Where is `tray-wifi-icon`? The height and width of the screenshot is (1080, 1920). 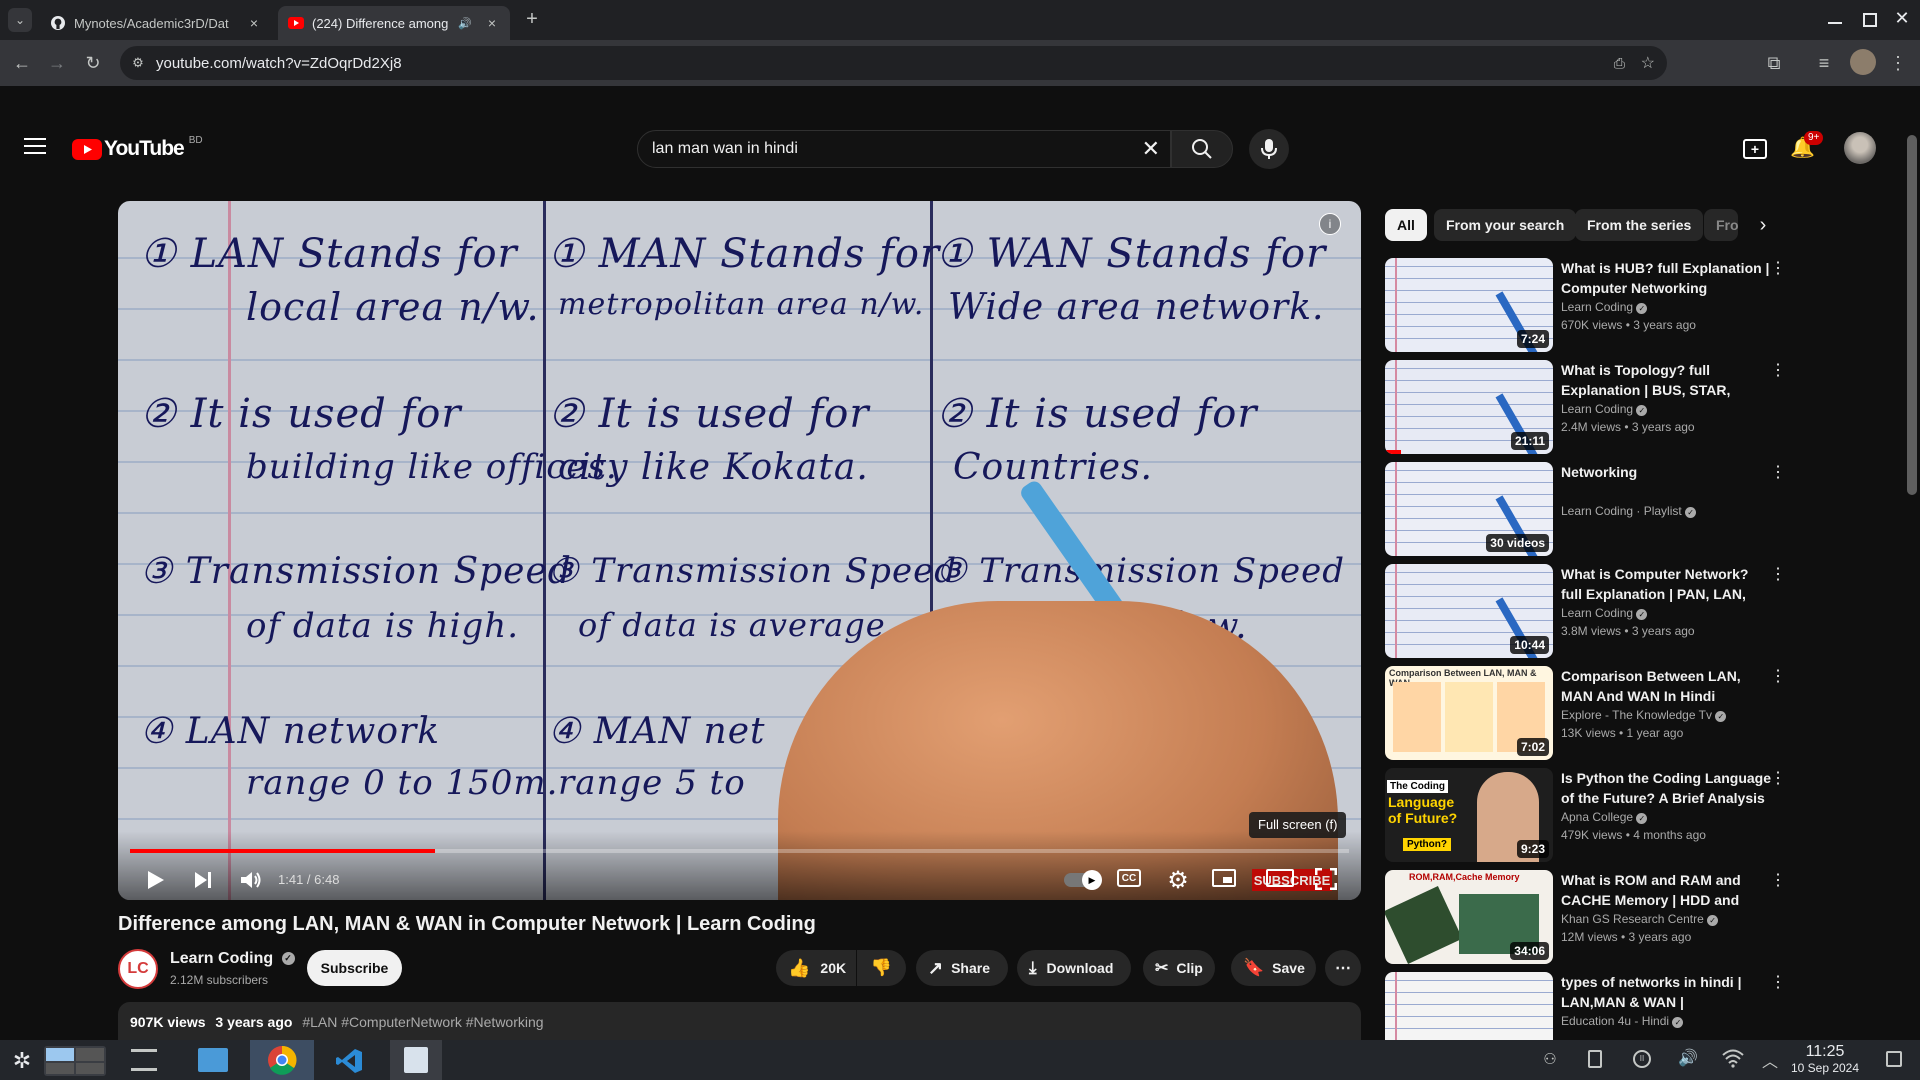 tray-wifi-icon is located at coordinates (1733, 1059).